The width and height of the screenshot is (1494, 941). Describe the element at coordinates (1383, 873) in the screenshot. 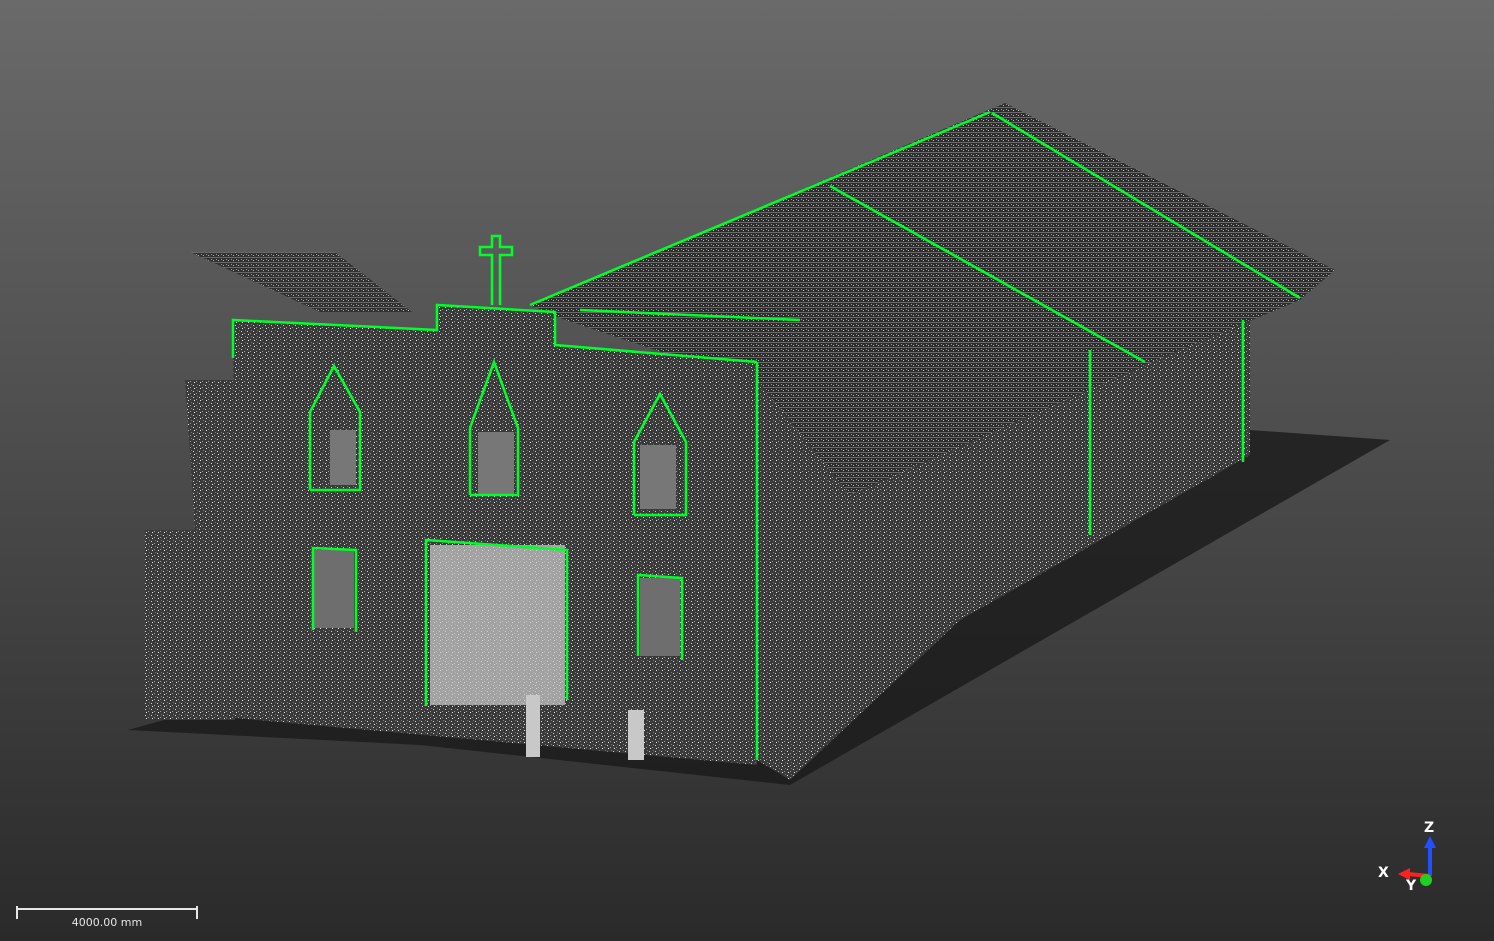

I see `x-axis-label: X` at that location.